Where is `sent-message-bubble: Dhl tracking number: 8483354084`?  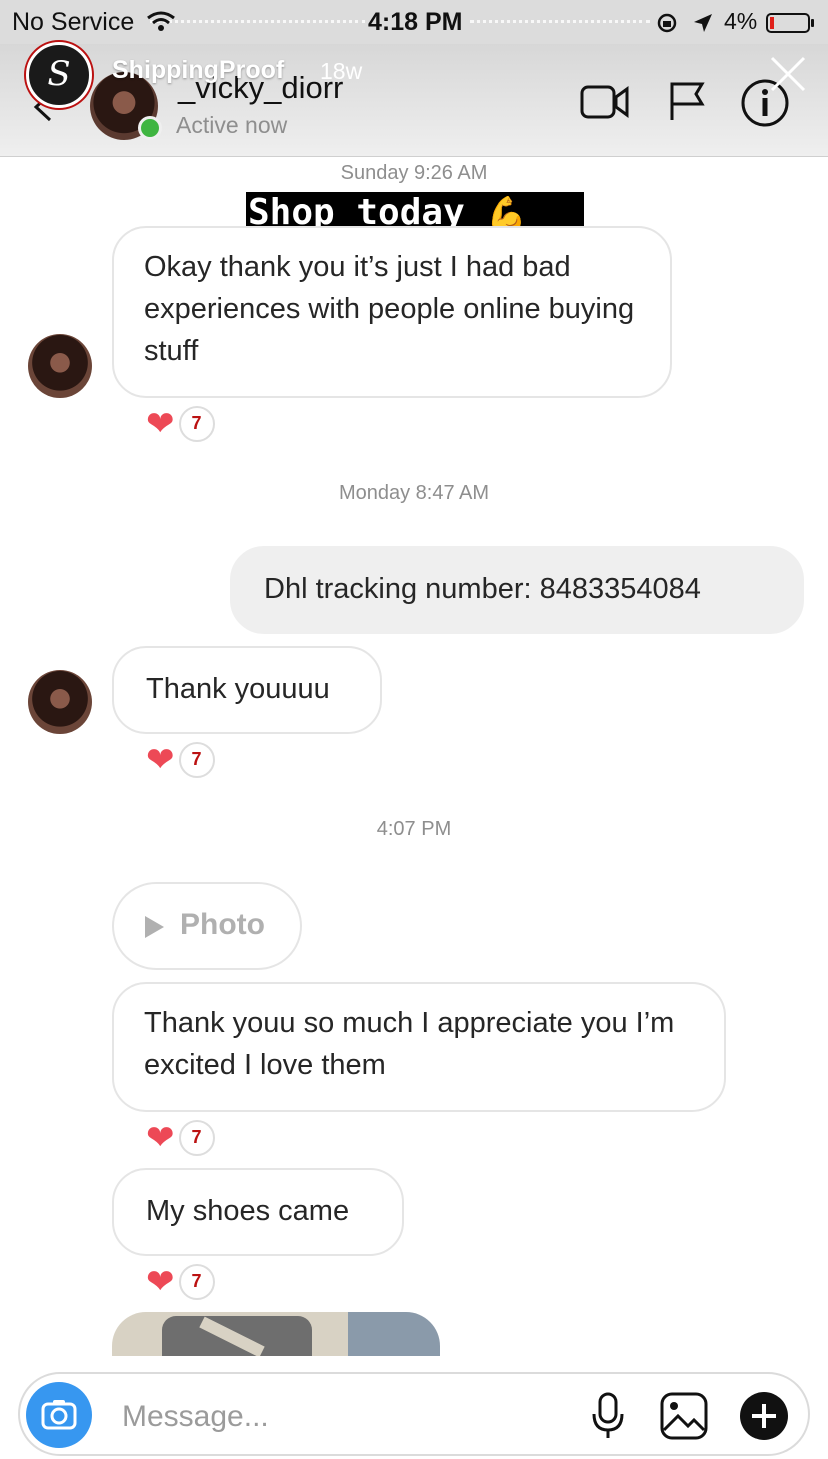 sent-message-bubble: Dhl tracking number: 8483354084 is located at coordinates (517, 590).